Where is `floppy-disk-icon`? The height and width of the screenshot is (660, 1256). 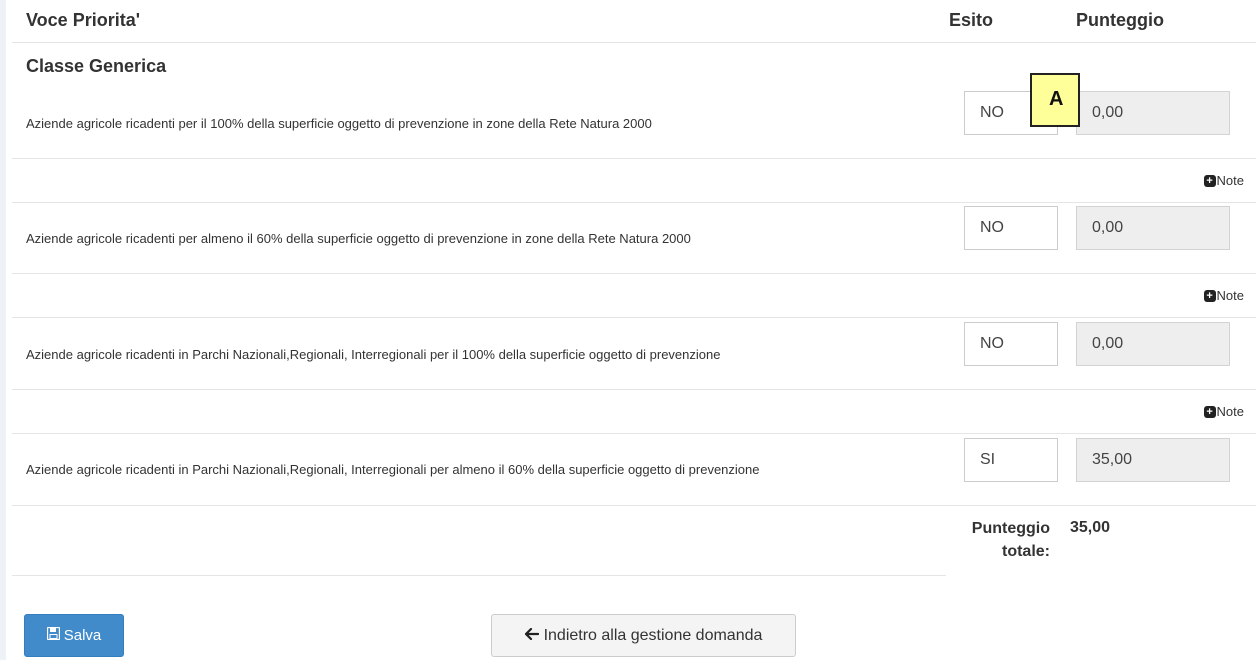
floppy-disk-icon is located at coordinates (53, 635).